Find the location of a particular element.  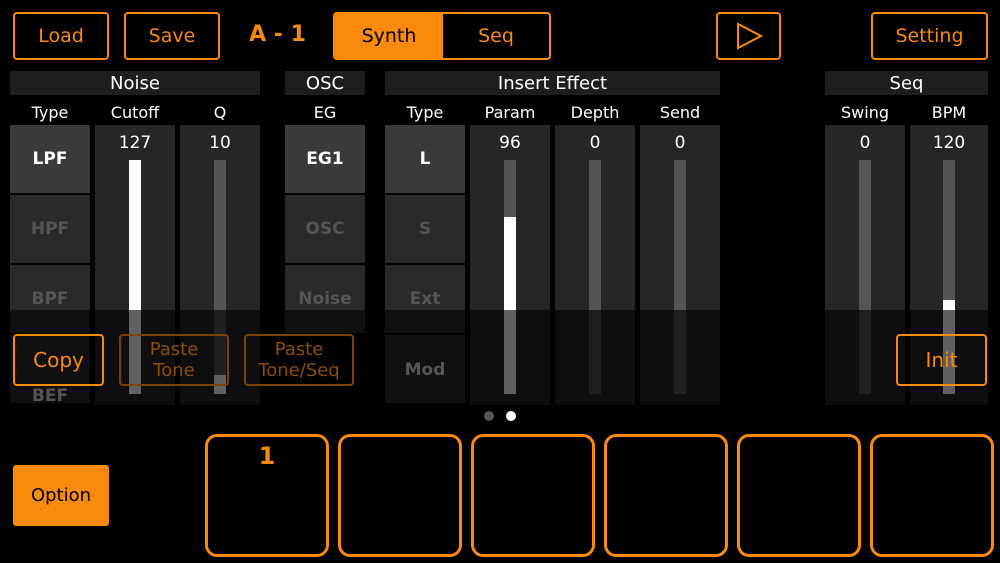

osc-eg-selector: EG1 OSC Noise is located at coordinates (325, 230).